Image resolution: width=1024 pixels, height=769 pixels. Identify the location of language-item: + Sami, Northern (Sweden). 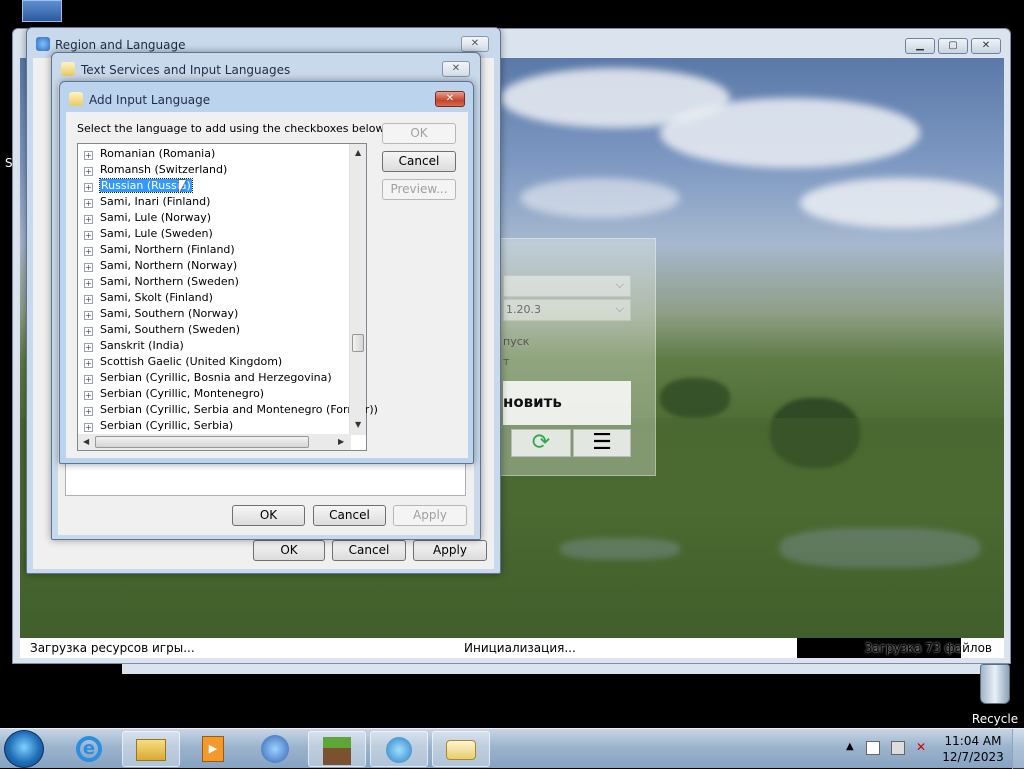
(161, 282).